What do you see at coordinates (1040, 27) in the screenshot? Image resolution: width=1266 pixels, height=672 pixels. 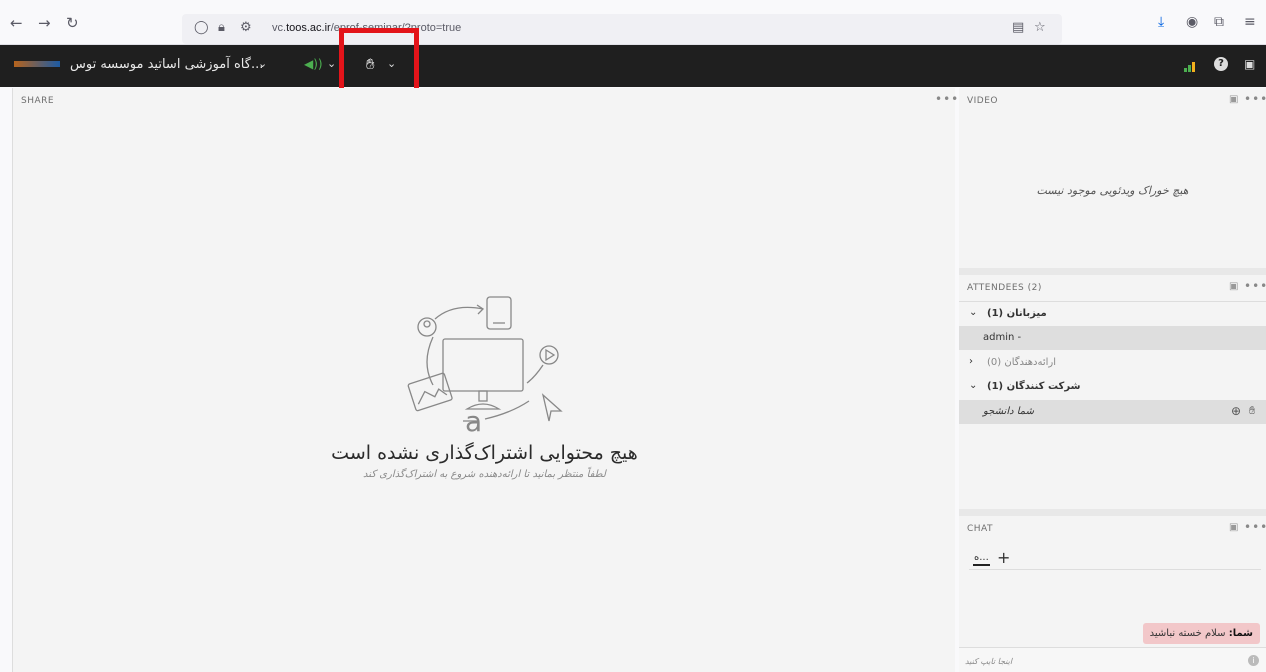 I see `bookmark-star-icon: ☆` at bounding box center [1040, 27].